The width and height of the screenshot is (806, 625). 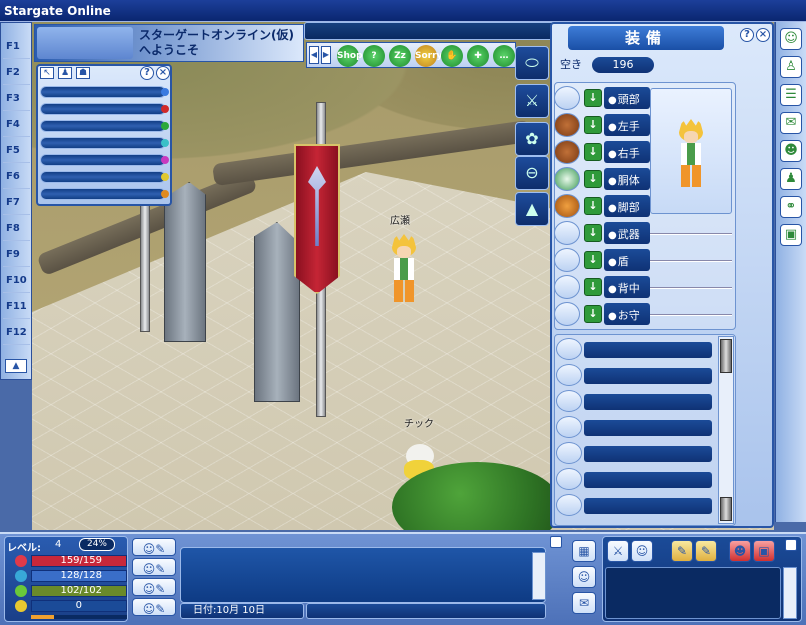 I want to click on chat-mode-all: ☺✎, so click(x=154, y=547).